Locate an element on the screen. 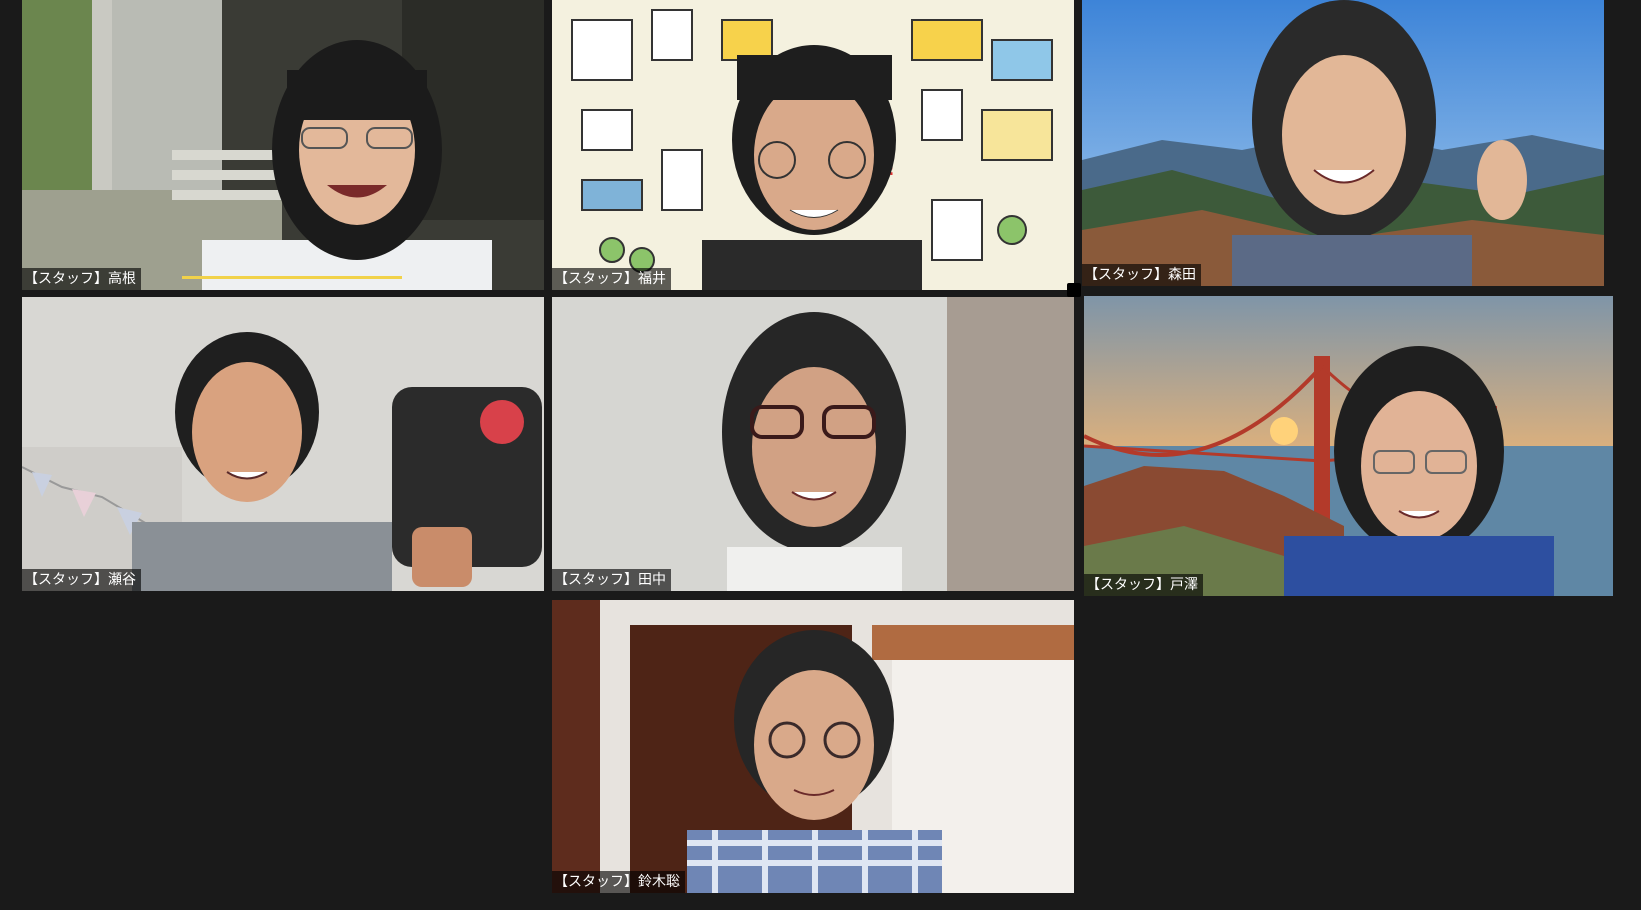  participant-name-label: 【スタッフ】高根 is located at coordinates (81, 279).